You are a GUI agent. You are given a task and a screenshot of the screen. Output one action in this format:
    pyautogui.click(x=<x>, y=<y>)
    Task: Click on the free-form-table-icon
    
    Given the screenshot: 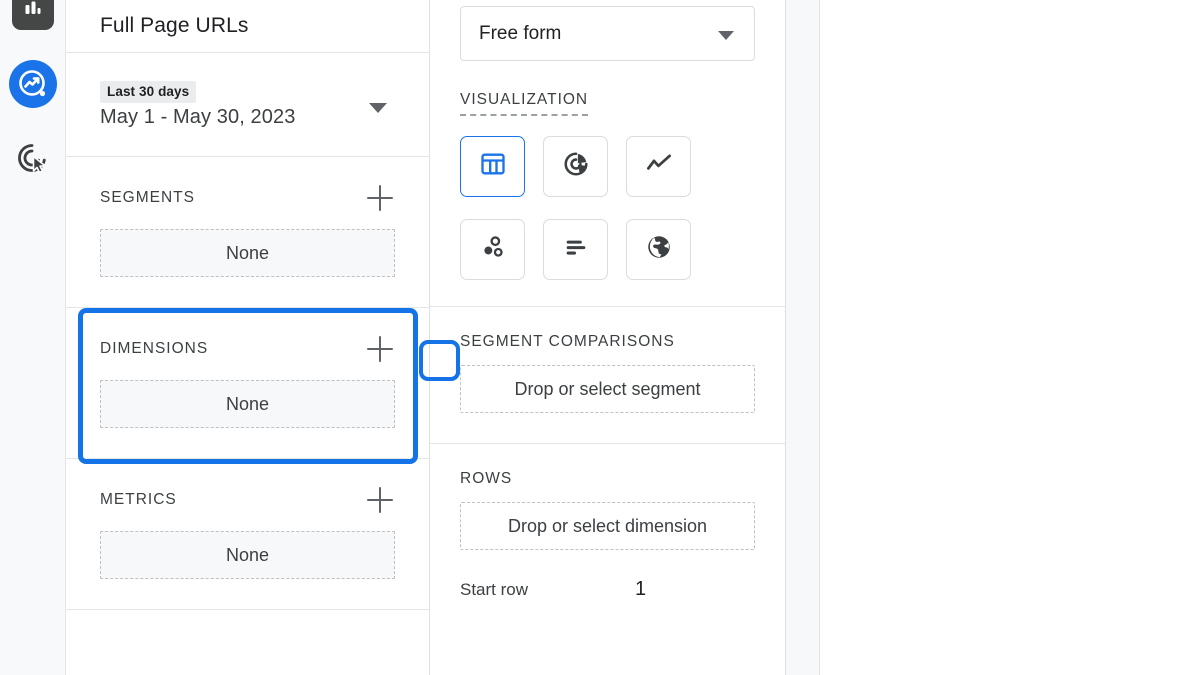 What is the action you would take?
    pyautogui.click(x=493, y=166)
    